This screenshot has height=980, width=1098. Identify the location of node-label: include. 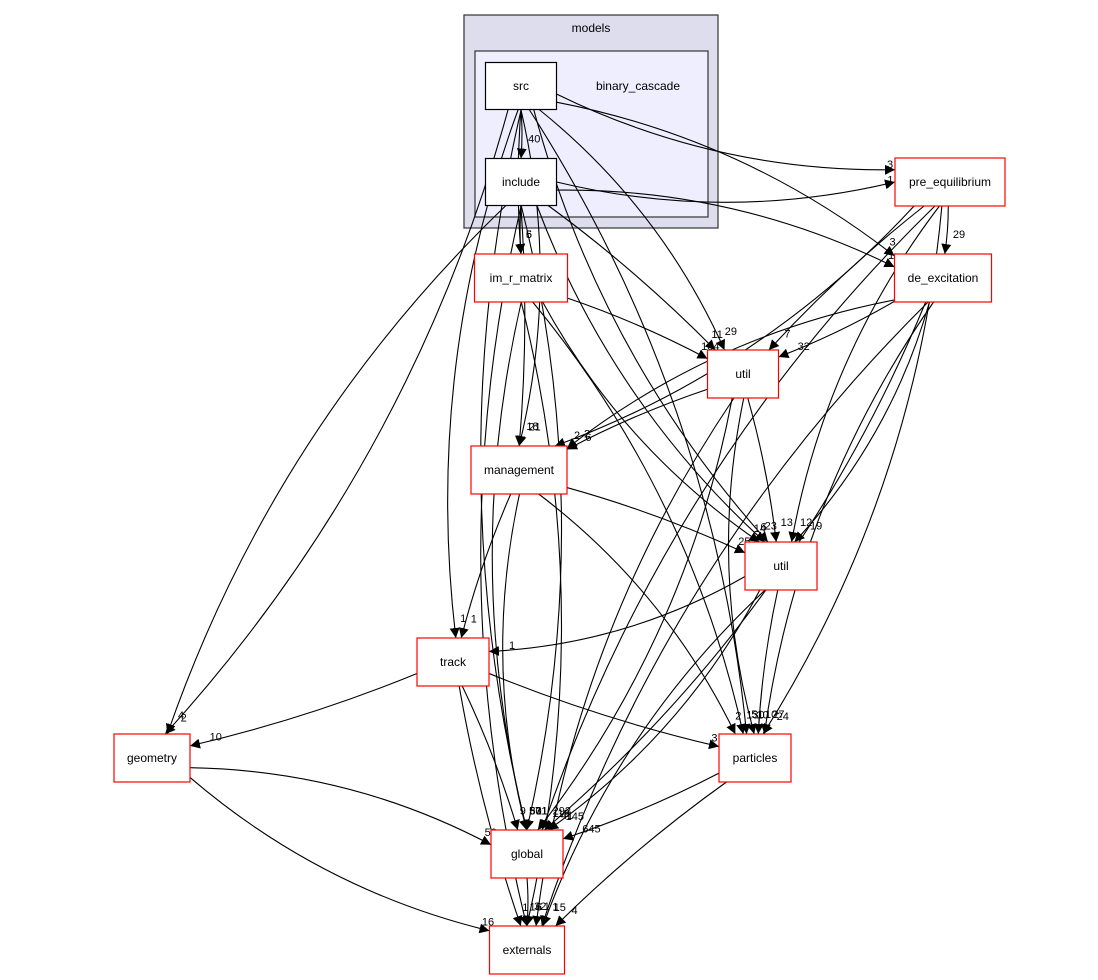
(521, 182).